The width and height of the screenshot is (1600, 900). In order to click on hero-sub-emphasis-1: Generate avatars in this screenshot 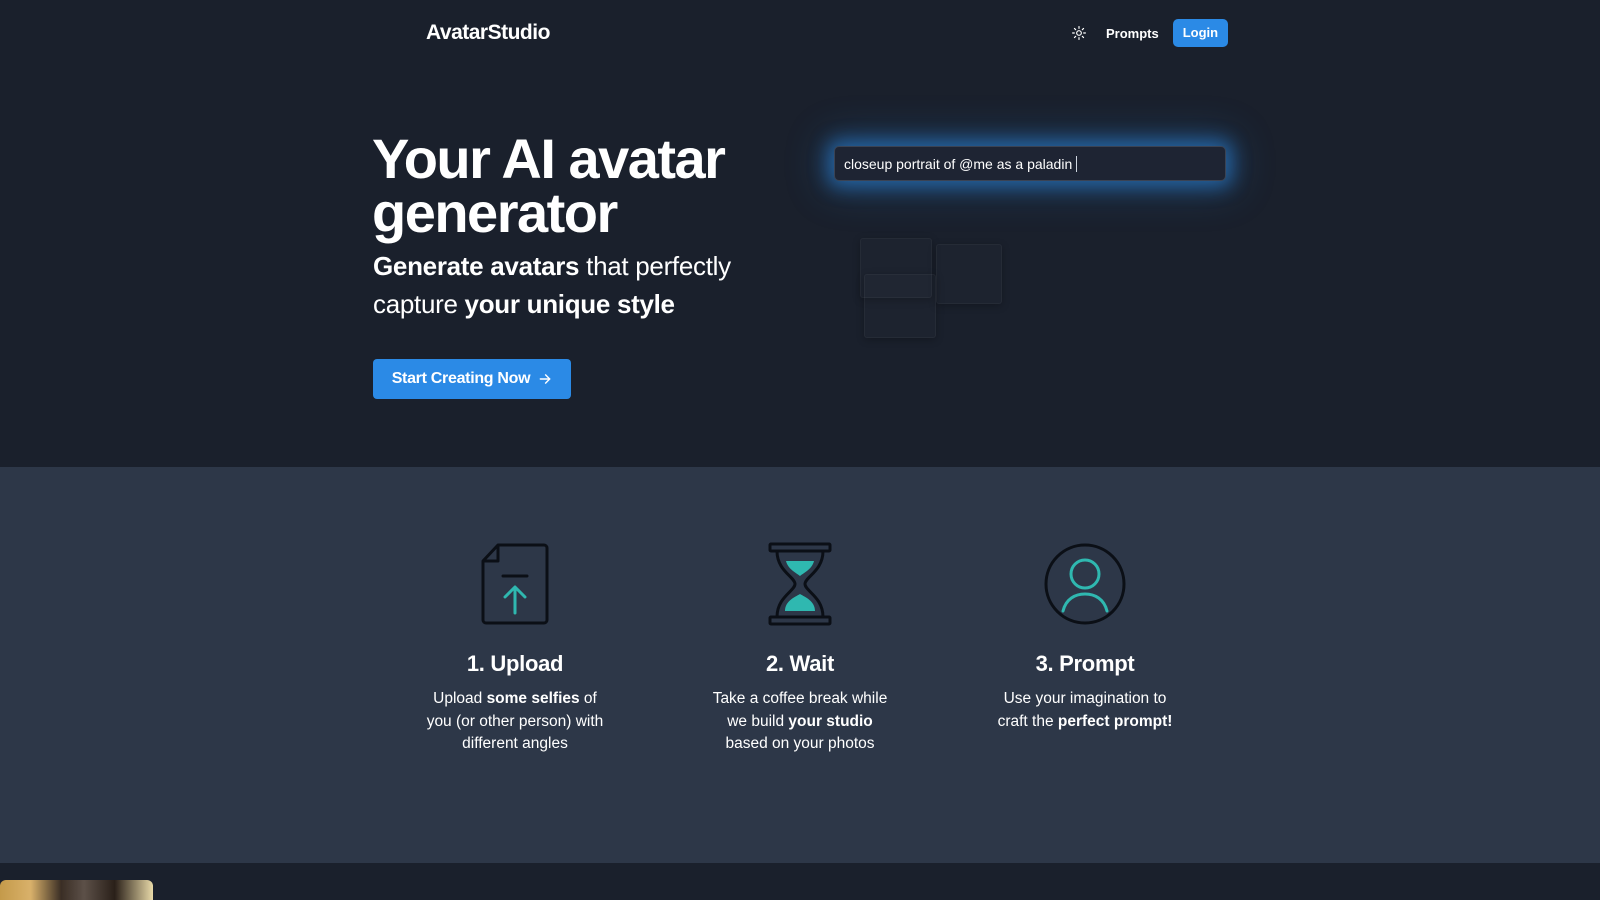, I will do `click(476, 266)`.